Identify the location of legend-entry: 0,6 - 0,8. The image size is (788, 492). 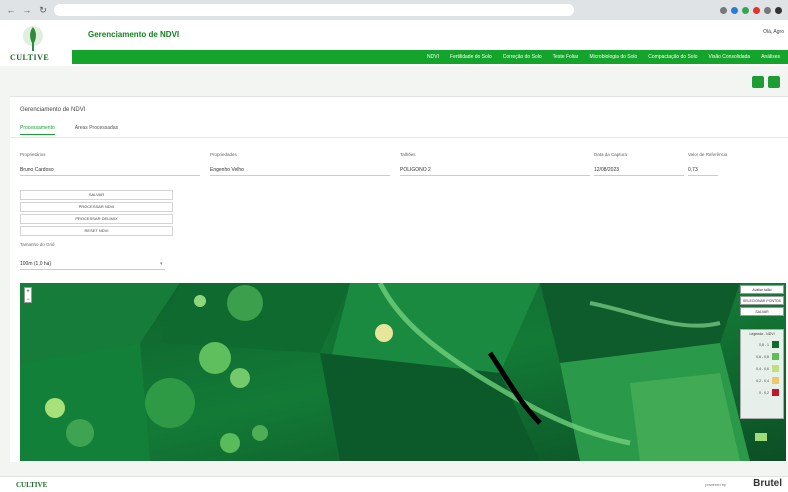
(760, 356).